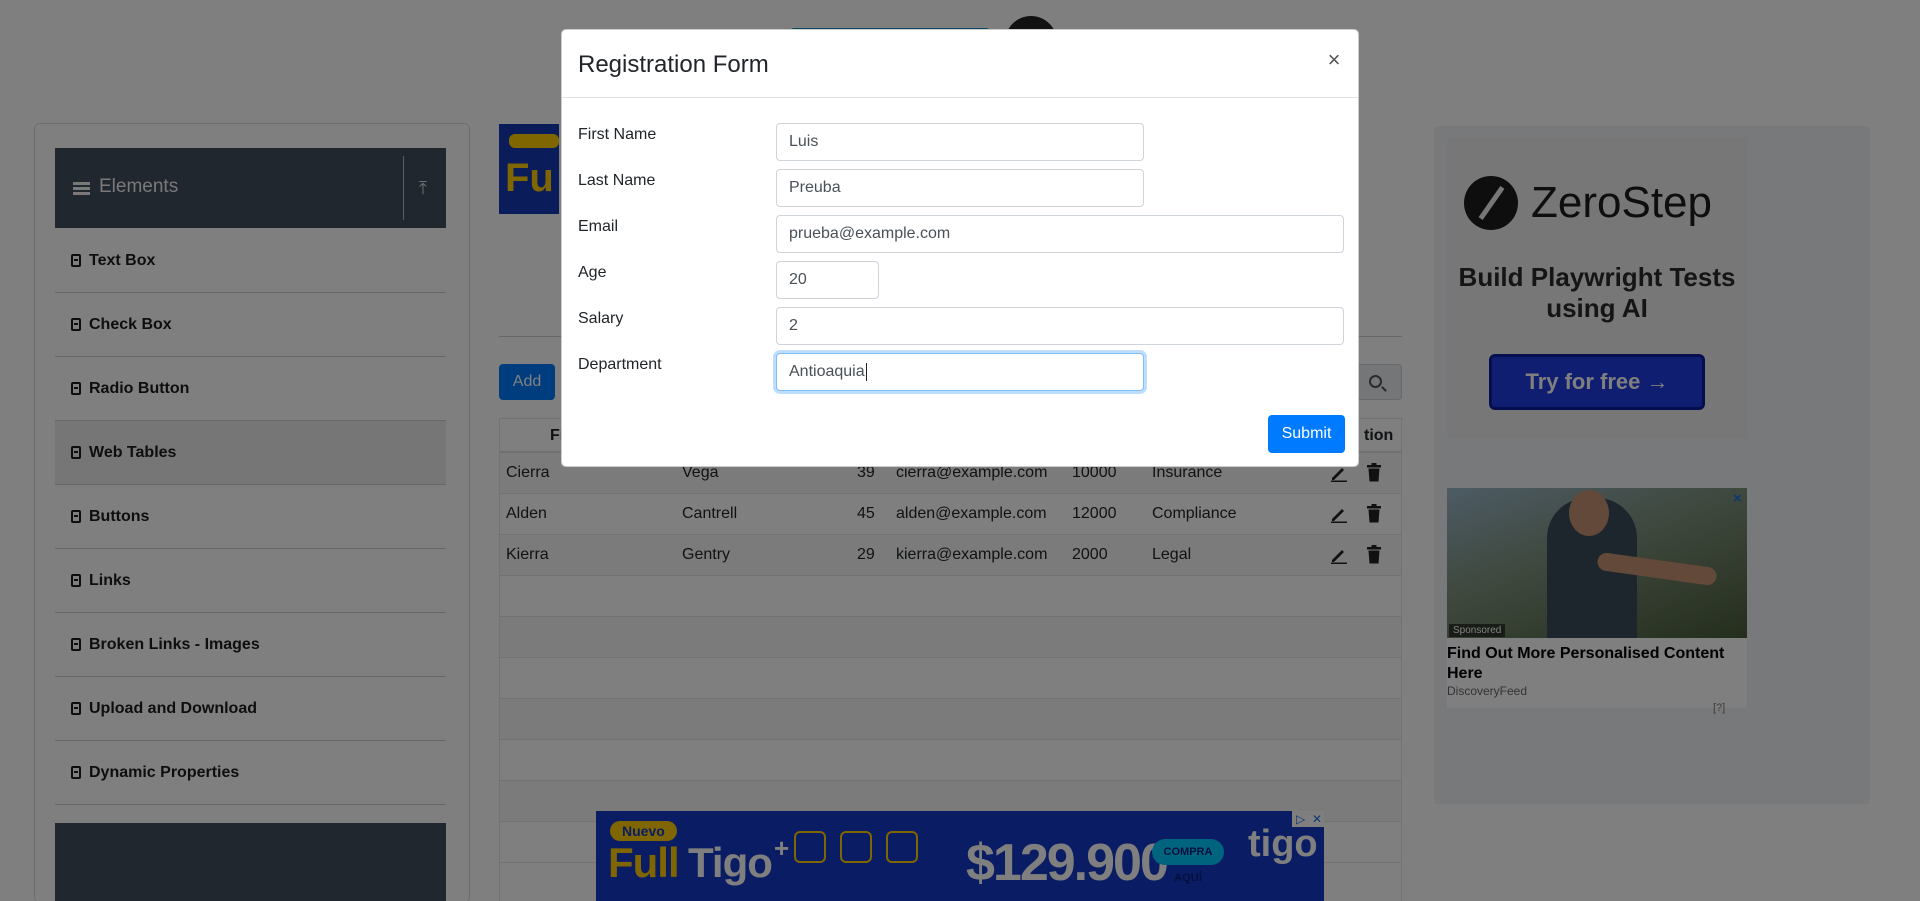  I want to click on modal-header: Registration Form ×, so click(960, 64).